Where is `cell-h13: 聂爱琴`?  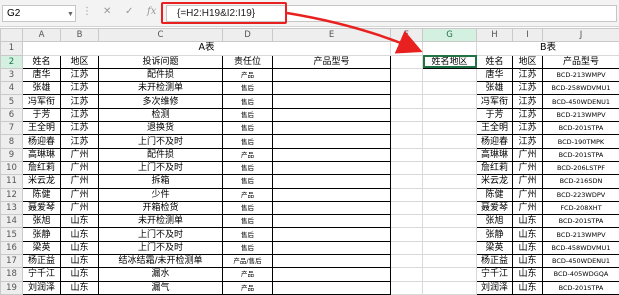 cell-h13: 聂爱琴 is located at coordinates (495, 207).